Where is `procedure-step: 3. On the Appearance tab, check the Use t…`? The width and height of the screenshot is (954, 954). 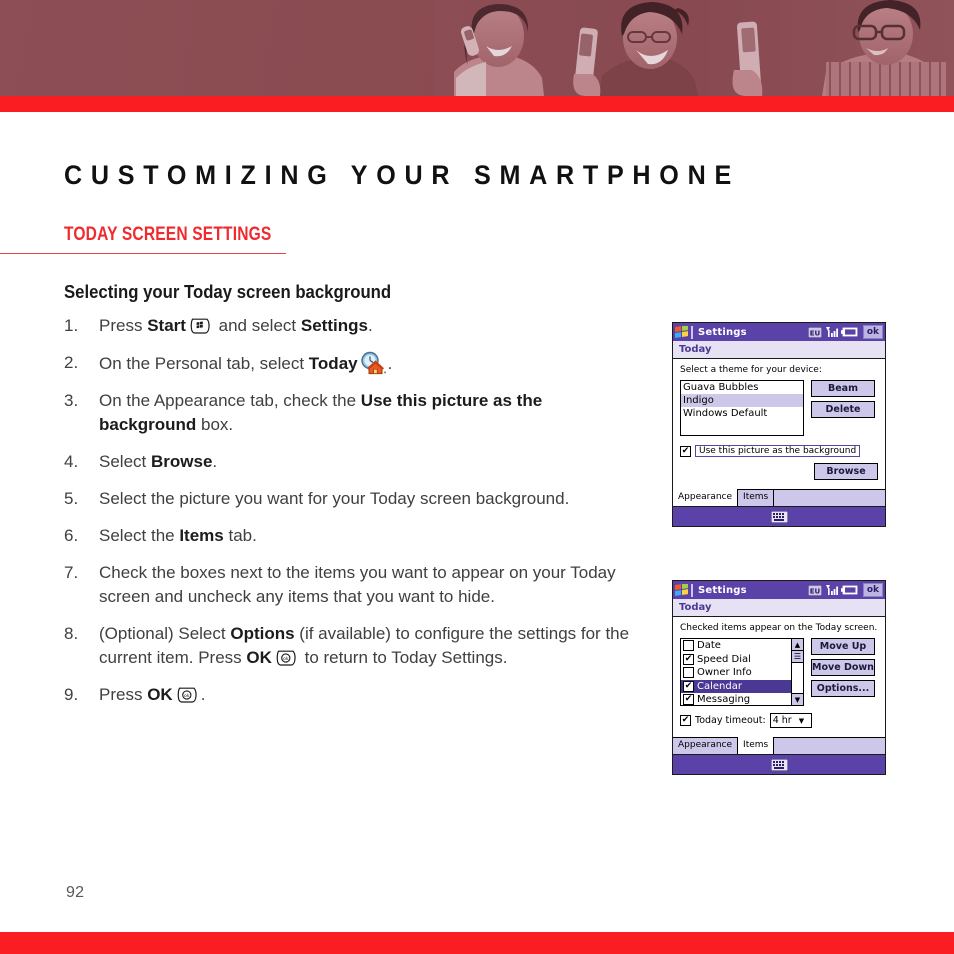
procedure-step: 3. On the Appearance tab, check the Use t… is located at coordinates (354, 413).